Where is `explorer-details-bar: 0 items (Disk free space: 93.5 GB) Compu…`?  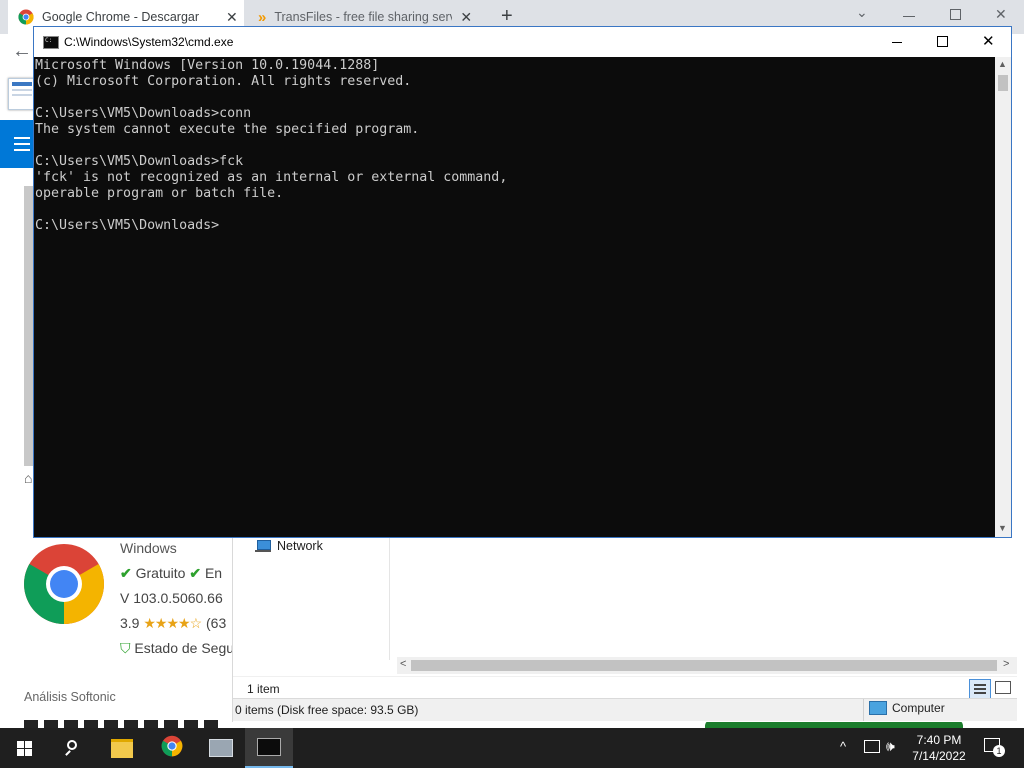 explorer-details-bar: 0 items (Disk free space: 93.5 GB) Compu… is located at coordinates (625, 709).